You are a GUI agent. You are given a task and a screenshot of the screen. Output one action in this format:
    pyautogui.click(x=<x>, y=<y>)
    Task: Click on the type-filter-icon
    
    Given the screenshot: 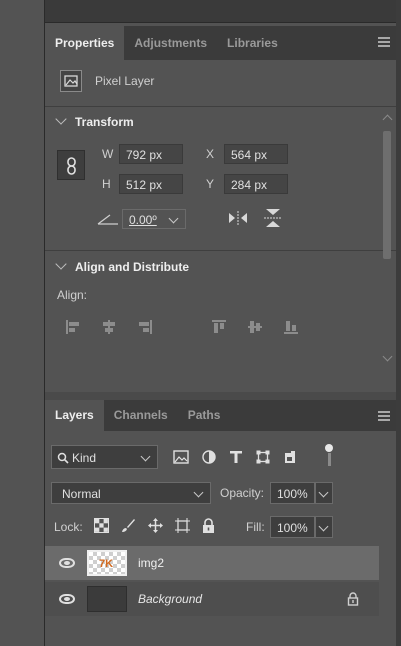 What is the action you would take?
    pyautogui.click(x=236, y=457)
    